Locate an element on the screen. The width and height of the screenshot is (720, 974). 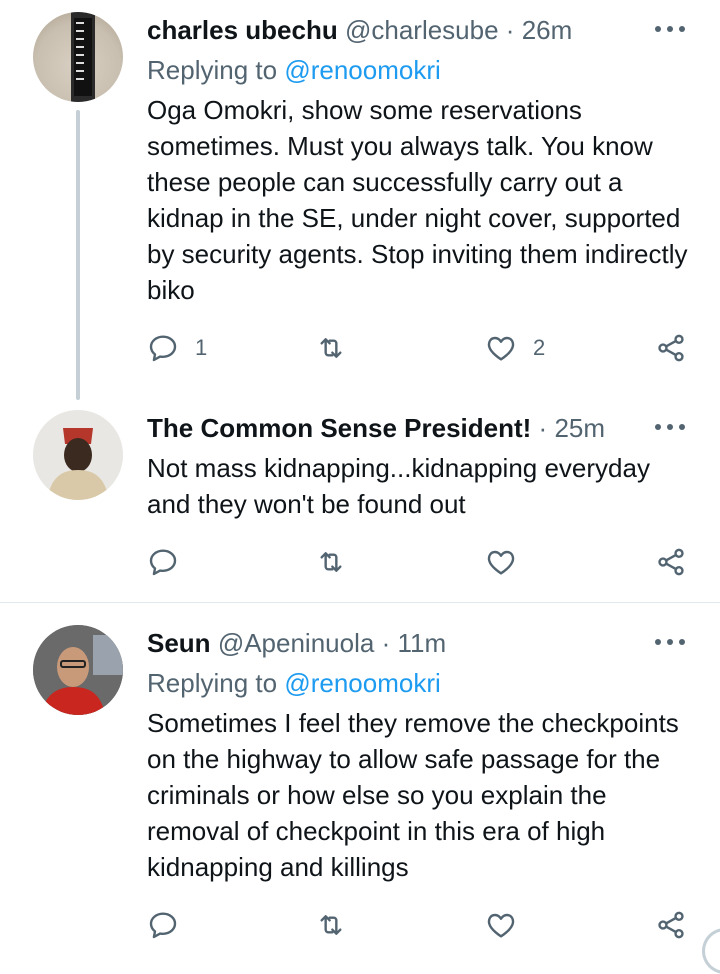
reply-button: 1 is located at coordinates (177, 348).